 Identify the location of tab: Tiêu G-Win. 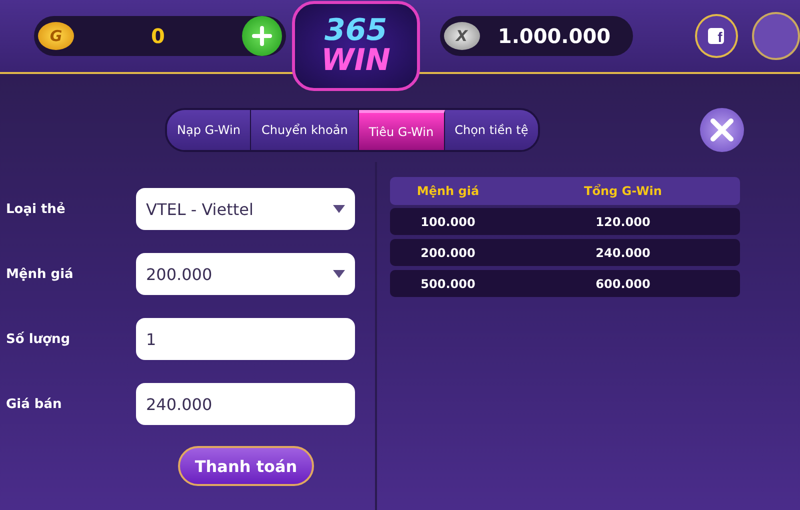
(401, 130).